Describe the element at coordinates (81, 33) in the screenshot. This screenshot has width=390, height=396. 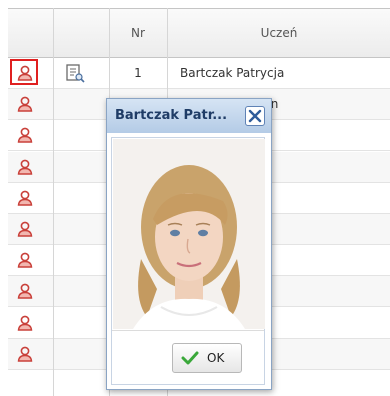
I see `header-col-details` at that location.